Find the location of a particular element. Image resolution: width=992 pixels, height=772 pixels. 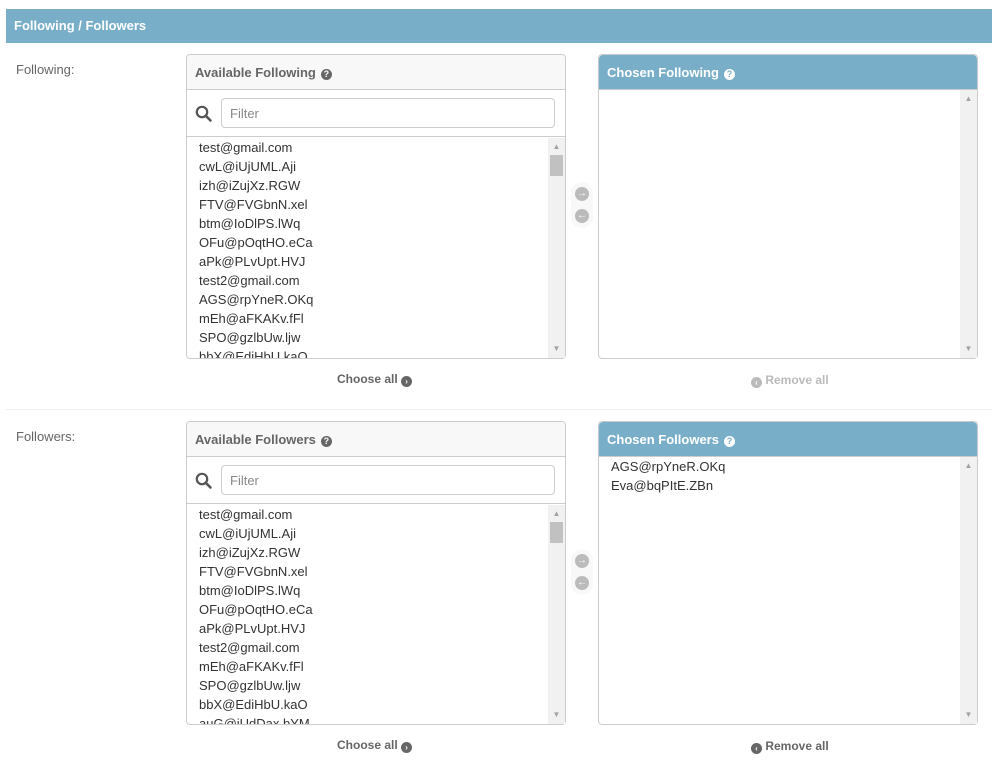

following-filter-input is located at coordinates (388, 113).